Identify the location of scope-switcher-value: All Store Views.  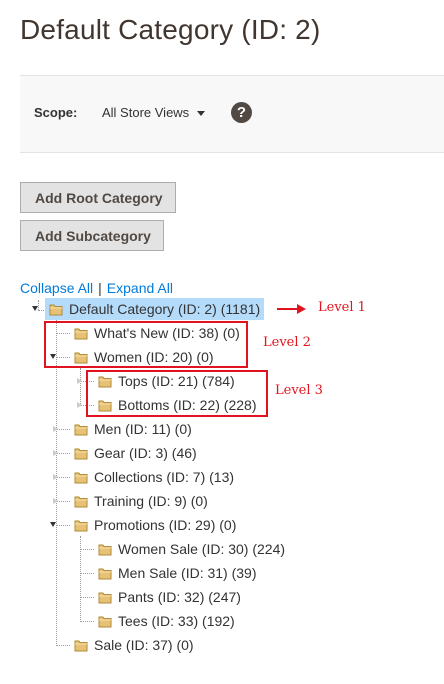
(146, 112).